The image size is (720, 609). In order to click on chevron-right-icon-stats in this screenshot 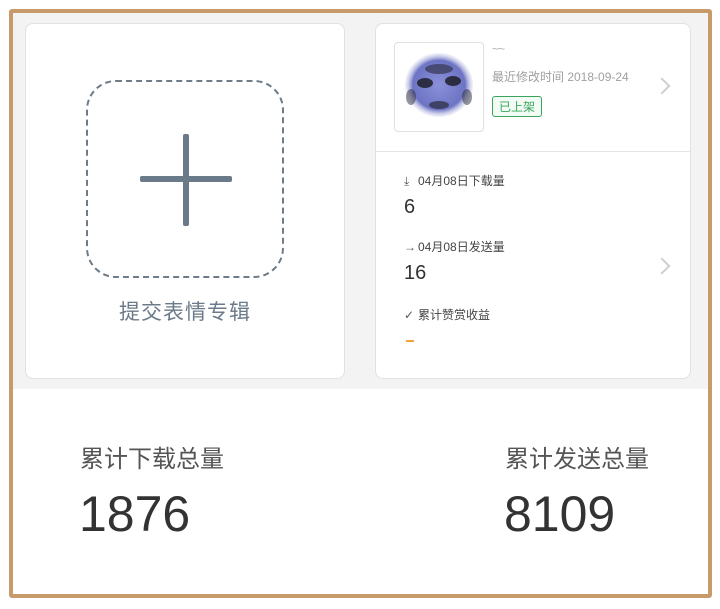, I will do `click(662, 266)`.